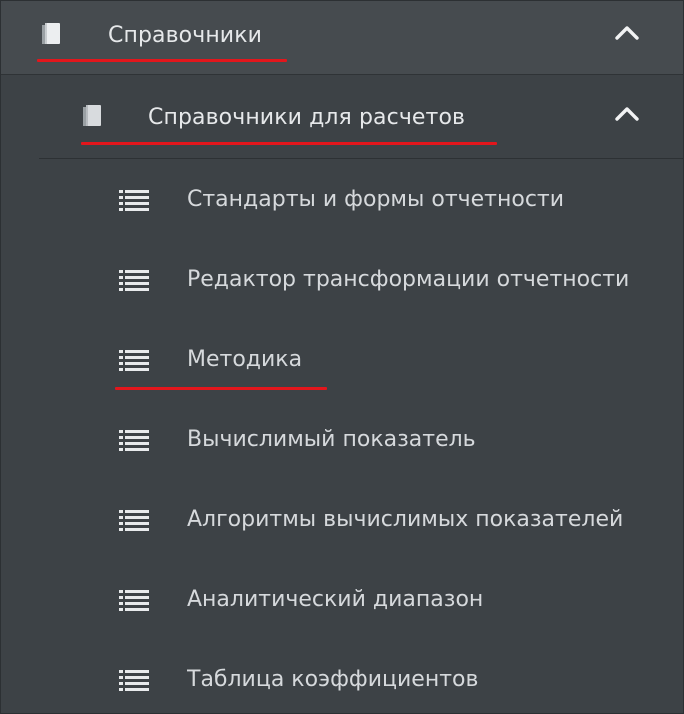 The height and width of the screenshot is (714, 684). Describe the element at coordinates (361, 158) in the screenshot. I see `divider` at that location.